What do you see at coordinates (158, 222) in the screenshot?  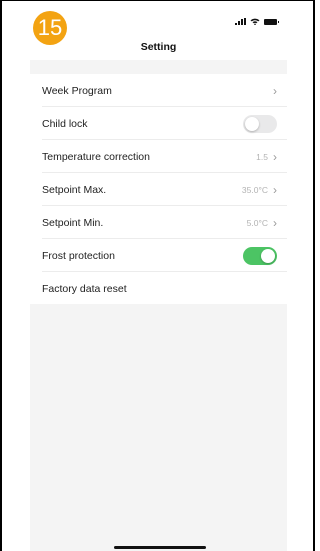 I see `setpoint-min-row: Setpoint Min. 5.0°C ›` at bounding box center [158, 222].